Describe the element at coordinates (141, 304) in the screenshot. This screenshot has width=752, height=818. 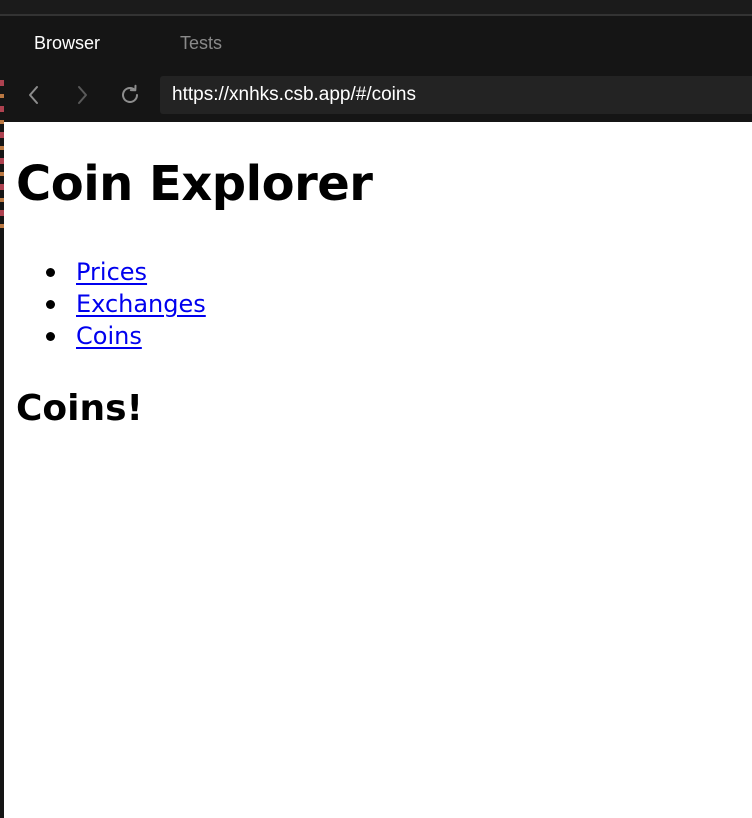
I see `exchanges-link: Exchanges` at that location.